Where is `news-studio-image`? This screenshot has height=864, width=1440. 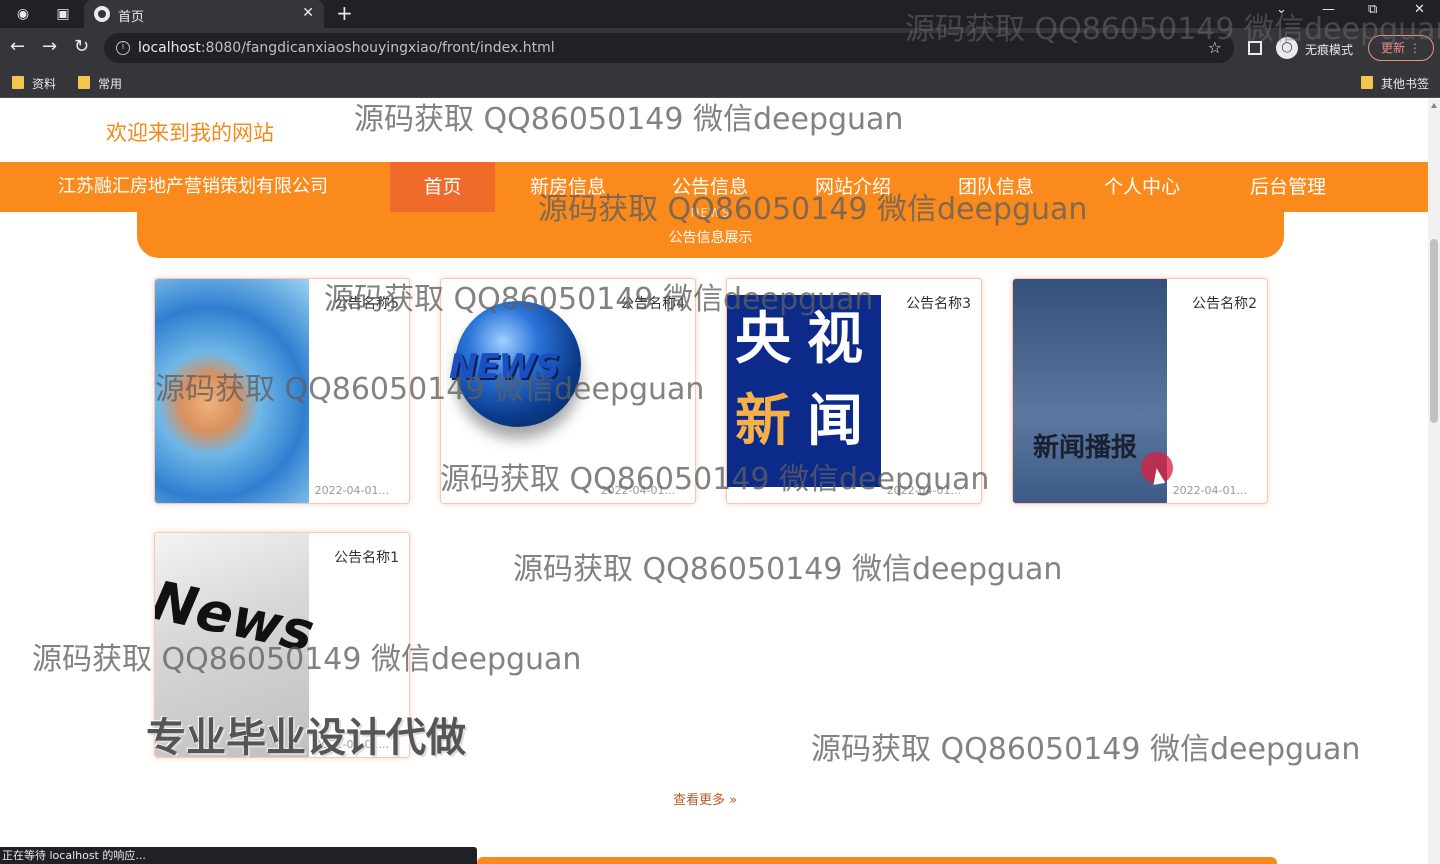 news-studio-image is located at coordinates (232, 391).